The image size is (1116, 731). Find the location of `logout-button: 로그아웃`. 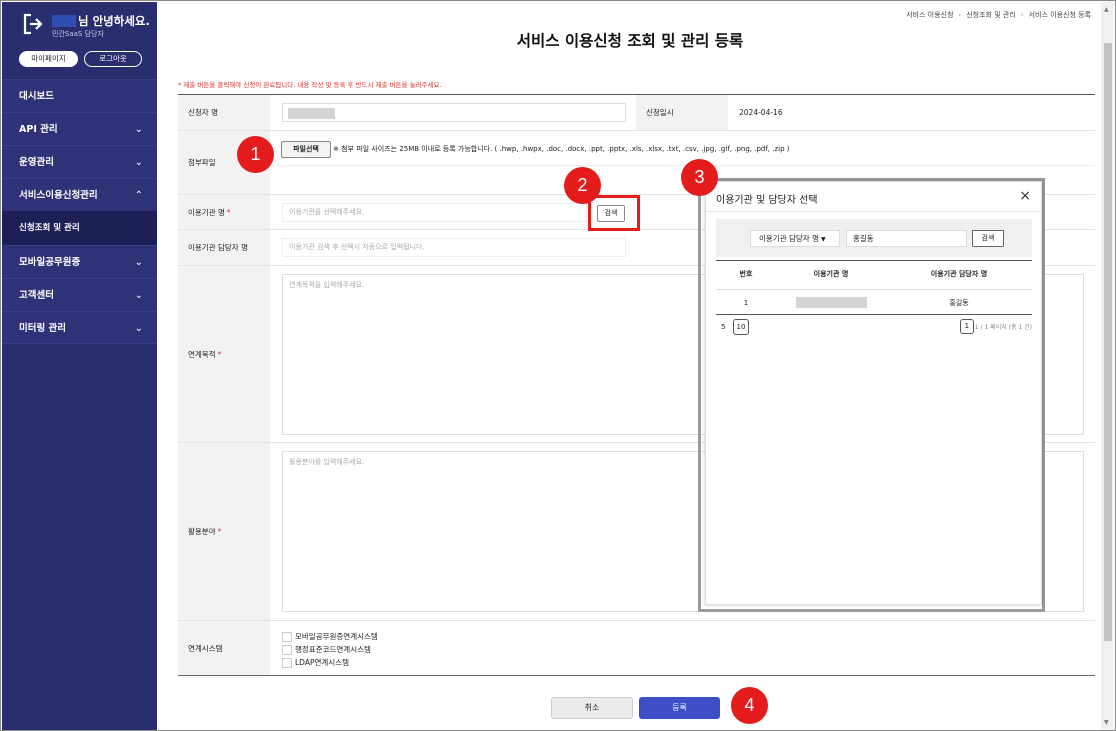

logout-button: 로그아웃 is located at coordinates (113, 59).